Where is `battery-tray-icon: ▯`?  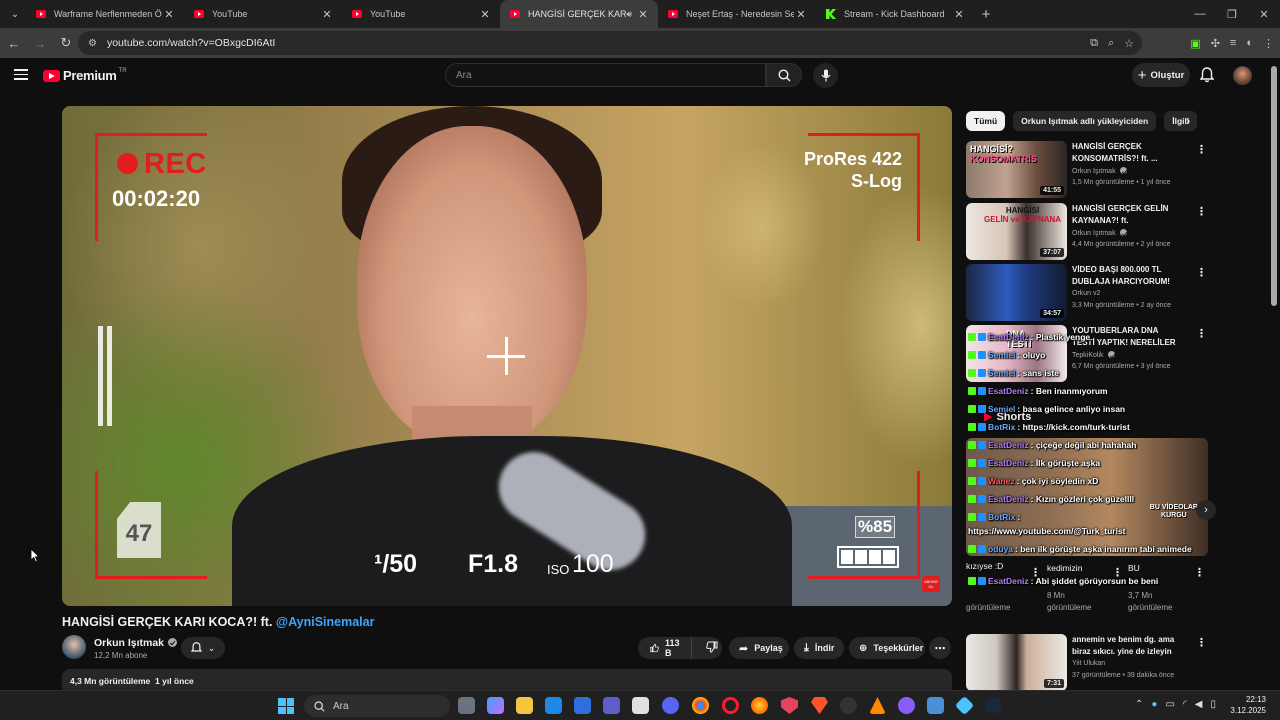 battery-tray-icon: ▯ is located at coordinates (1213, 704).